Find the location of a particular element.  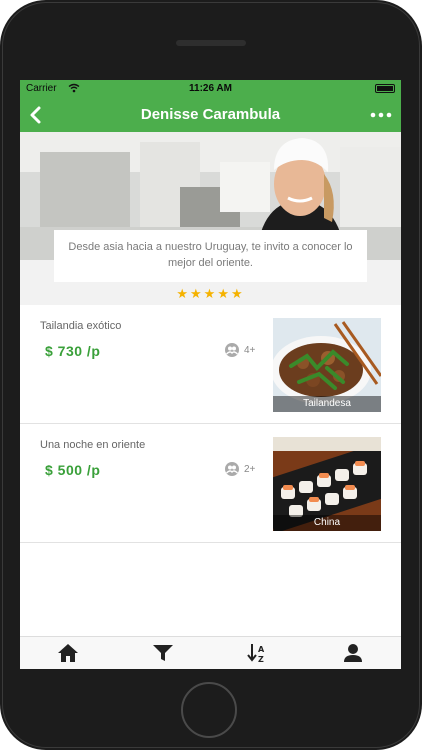

page-title: Denisse Carambula is located at coordinates (210, 114).